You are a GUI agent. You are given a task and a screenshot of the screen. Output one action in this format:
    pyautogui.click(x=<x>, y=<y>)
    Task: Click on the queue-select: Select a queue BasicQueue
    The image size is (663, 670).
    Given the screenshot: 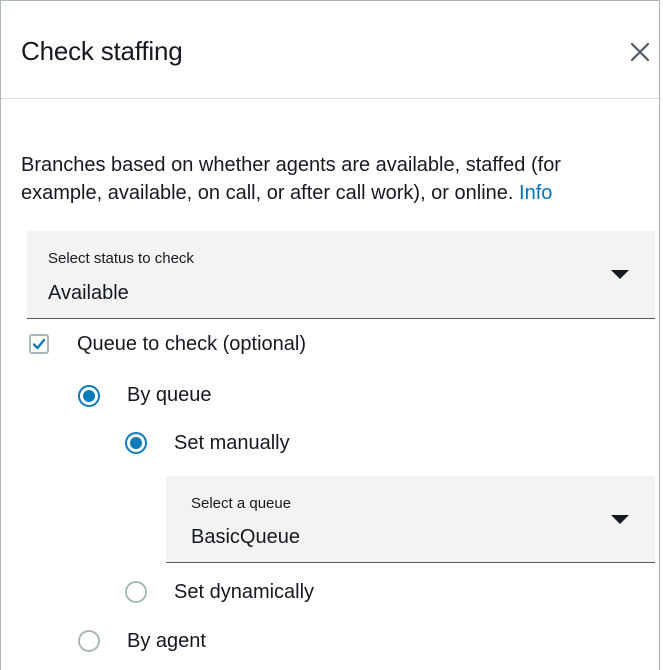 What is the action you would take?
    pyautogui.click(x=410, y=519)
    